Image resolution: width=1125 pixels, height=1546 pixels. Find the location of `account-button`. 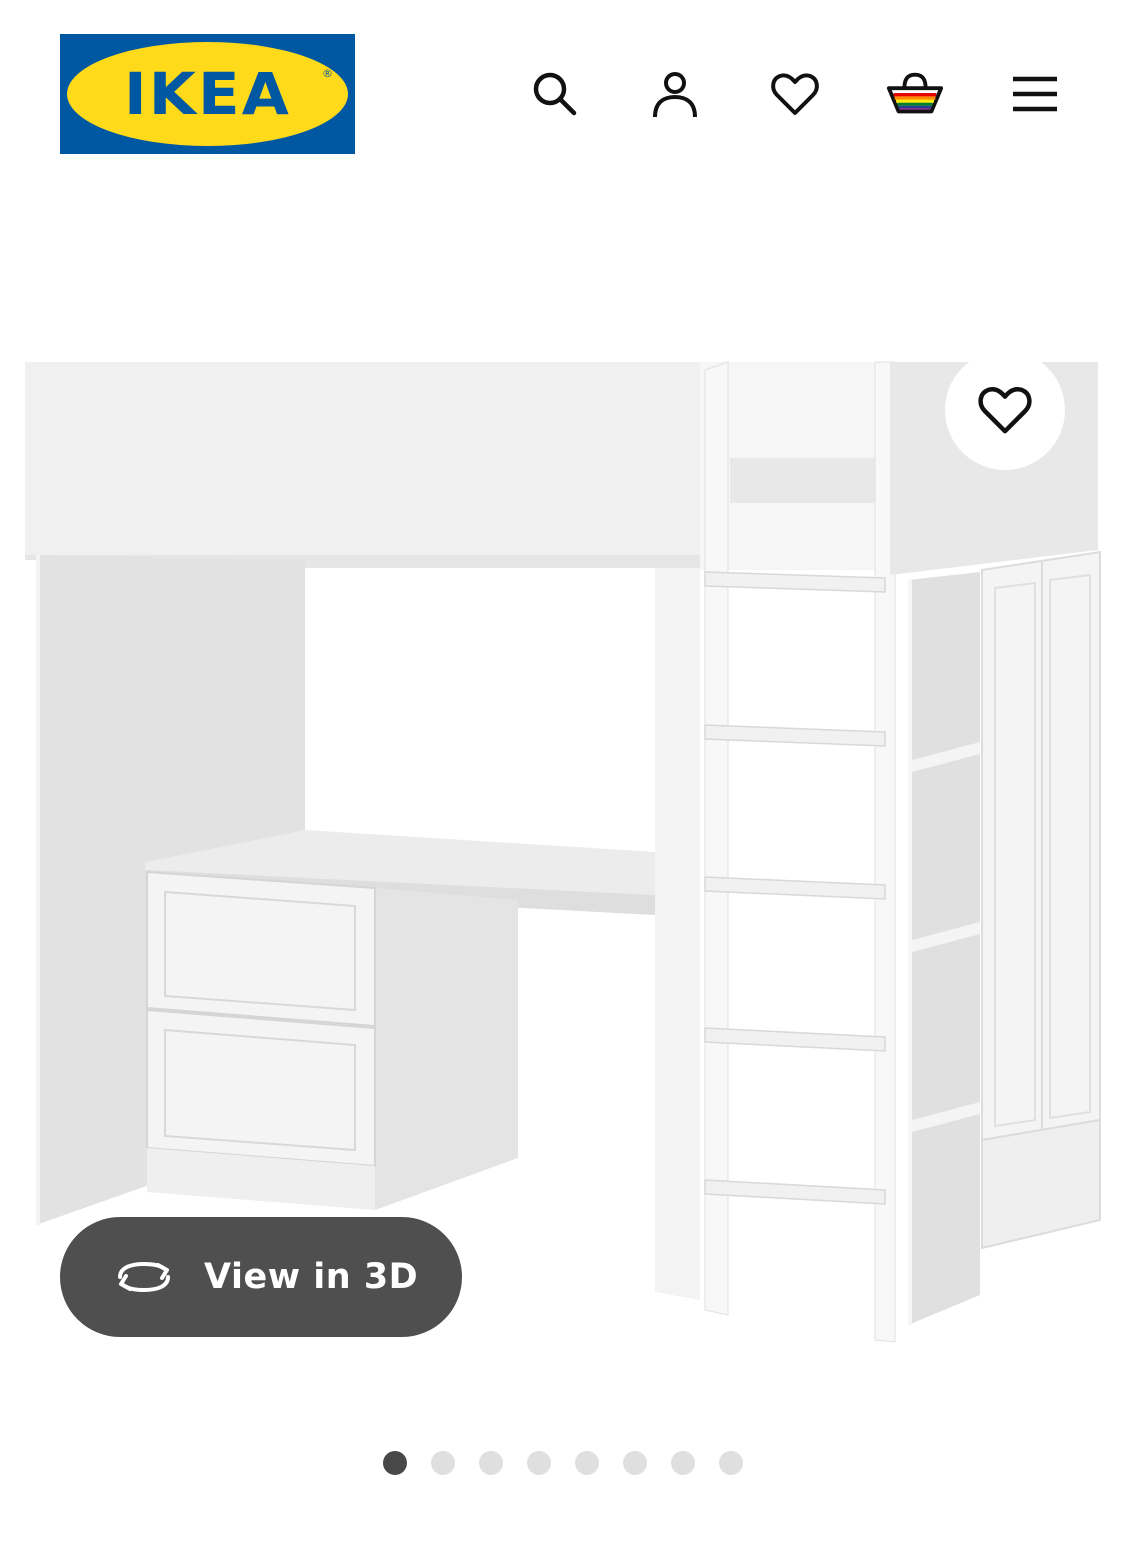

account-button is located at coordinates (675, 94).